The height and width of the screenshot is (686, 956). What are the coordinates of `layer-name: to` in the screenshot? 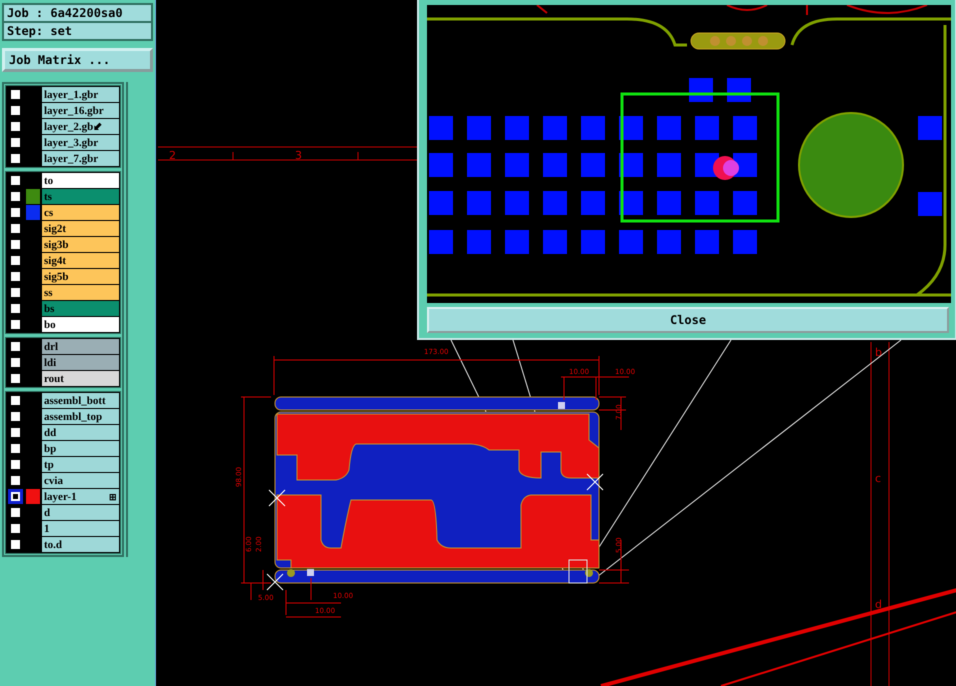 It's located at (81, 180).